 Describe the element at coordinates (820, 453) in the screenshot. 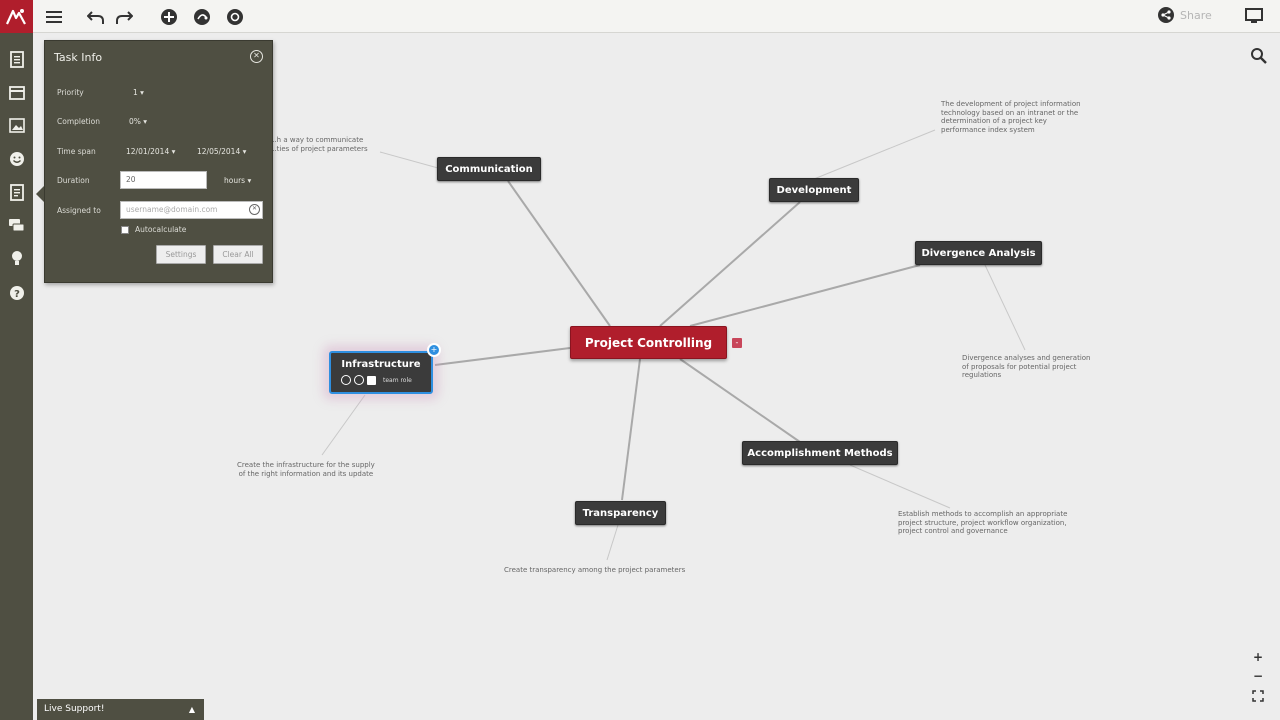

I see `node-accomplishment-methods: Accomplishment Methods` at that location.